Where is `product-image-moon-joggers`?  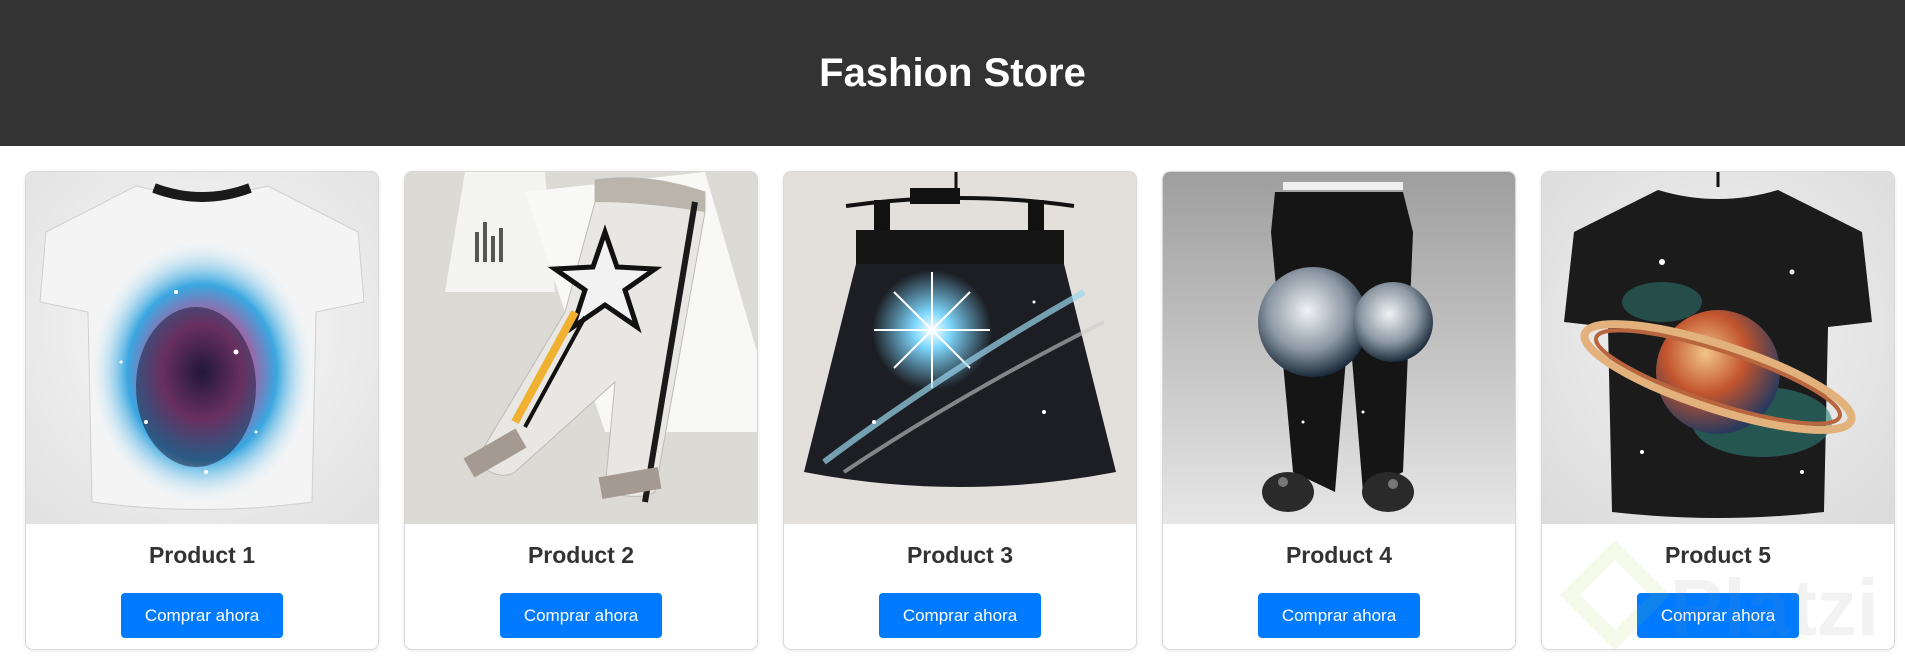 product-image-moon-joggers is located at coordinates (1339, 348).